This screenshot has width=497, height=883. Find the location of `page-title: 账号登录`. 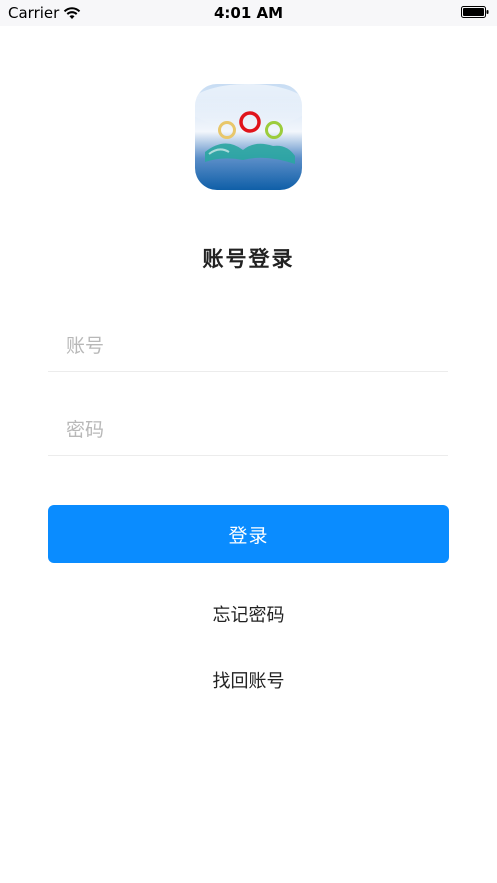

page-title: 账号登录 is located at coordinates (248, 259).